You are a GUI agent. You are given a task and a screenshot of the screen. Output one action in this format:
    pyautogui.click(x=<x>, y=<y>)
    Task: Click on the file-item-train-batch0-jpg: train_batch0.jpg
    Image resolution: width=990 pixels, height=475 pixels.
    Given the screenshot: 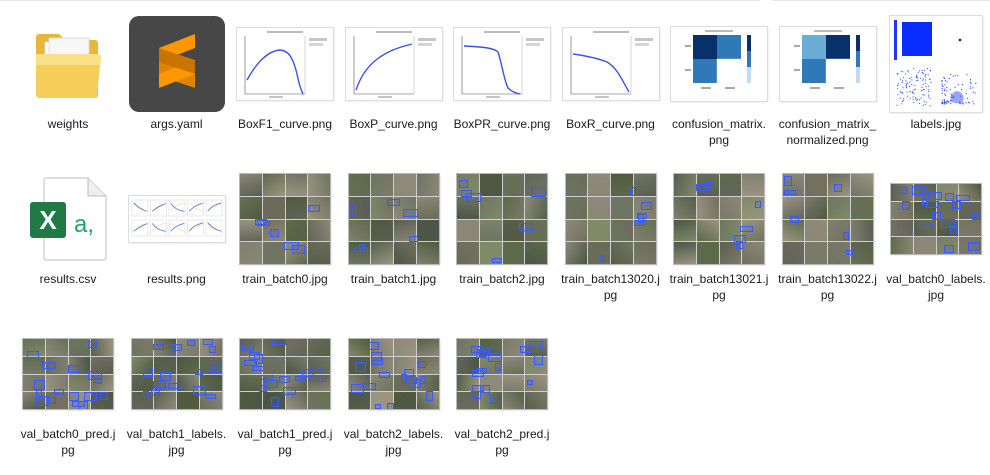 What is the action you would take?
    pyautogui.click(x=285, y=242)
    